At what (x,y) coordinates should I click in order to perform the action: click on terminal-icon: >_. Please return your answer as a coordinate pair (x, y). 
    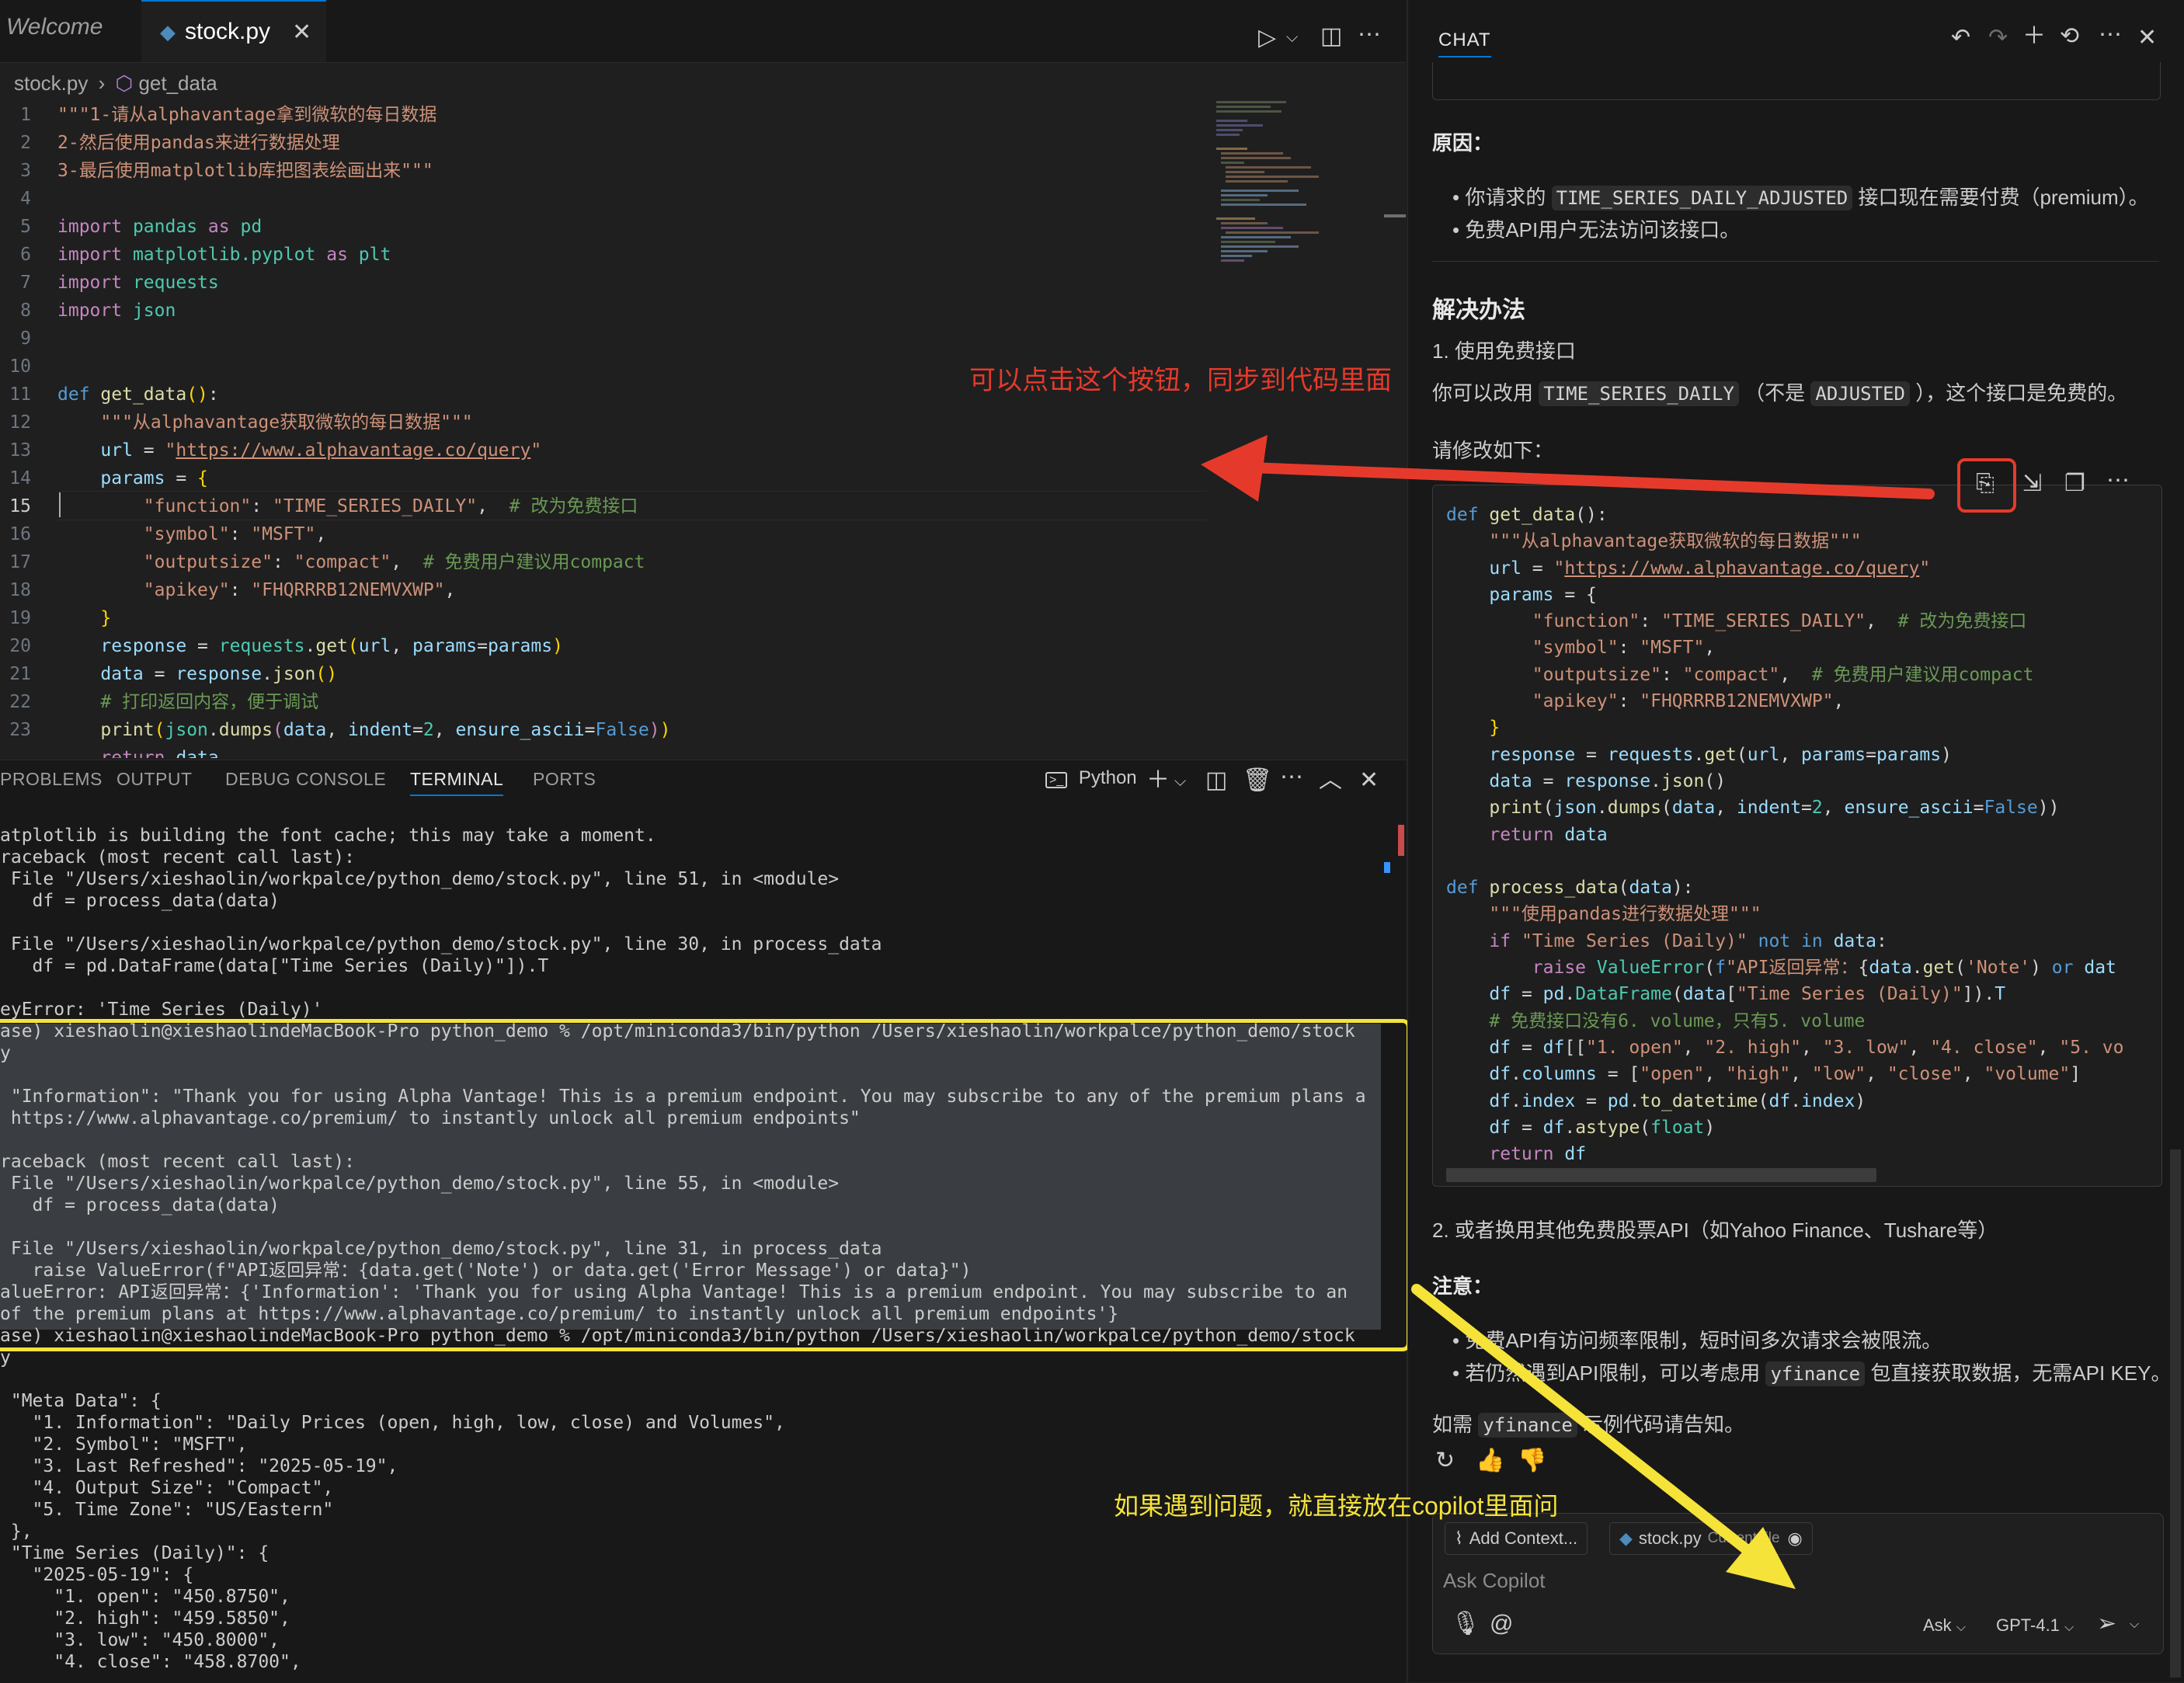
    Looking at the image, I should click on (1056, 780).